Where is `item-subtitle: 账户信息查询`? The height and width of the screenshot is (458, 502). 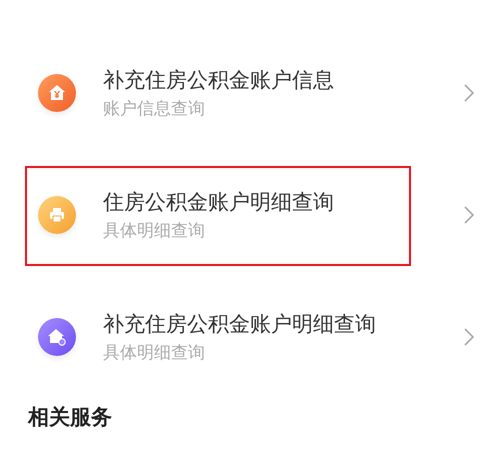
item-subtitle: 账户信息查询 is located at coordinates (154, 109).